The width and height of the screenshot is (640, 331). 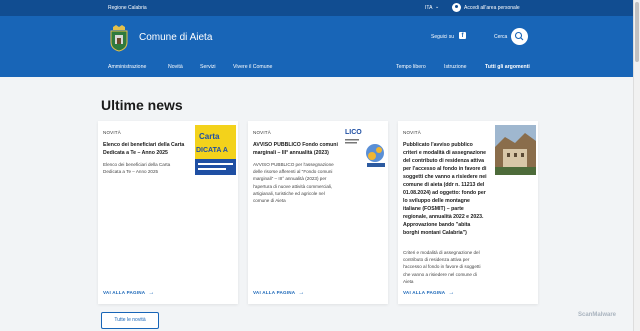 I want to click on card-title-line: Approvazione bando "abita, so click(x=437, y=225).